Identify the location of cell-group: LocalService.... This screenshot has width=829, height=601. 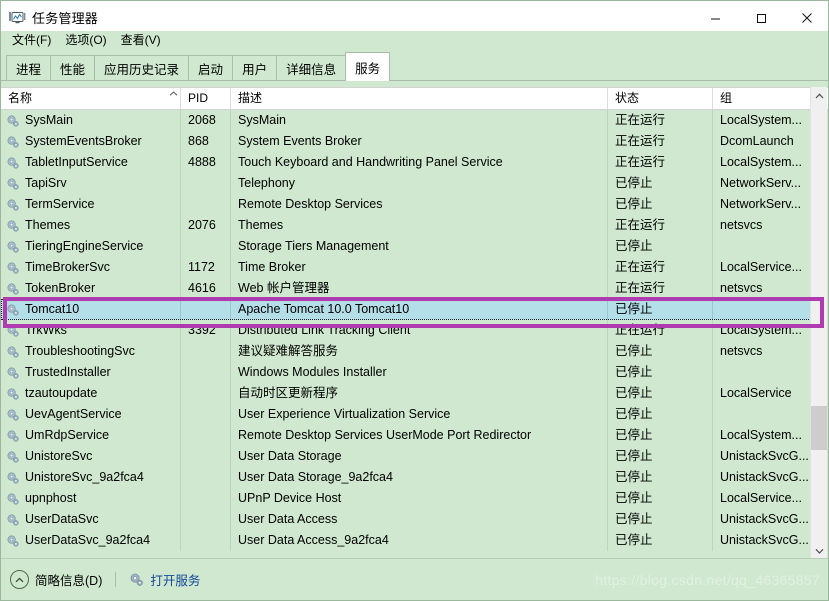
(761, 267).